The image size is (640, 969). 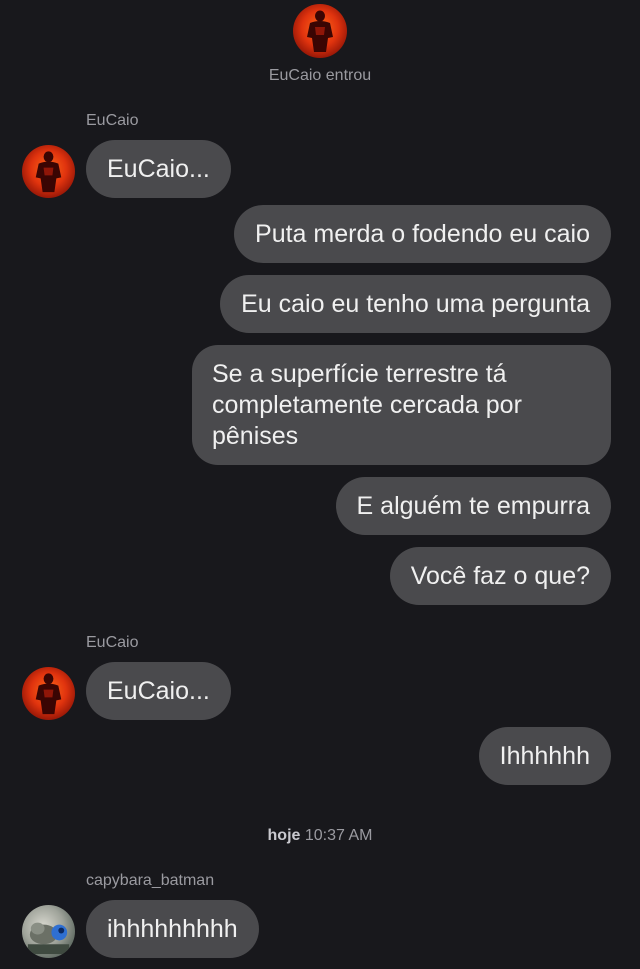 What do you see at coordinates (422, 234) in the screenshot?
I see `message-bubble-sent: Puta merda o fodendo eu caio` at bounding box center [422, 234].